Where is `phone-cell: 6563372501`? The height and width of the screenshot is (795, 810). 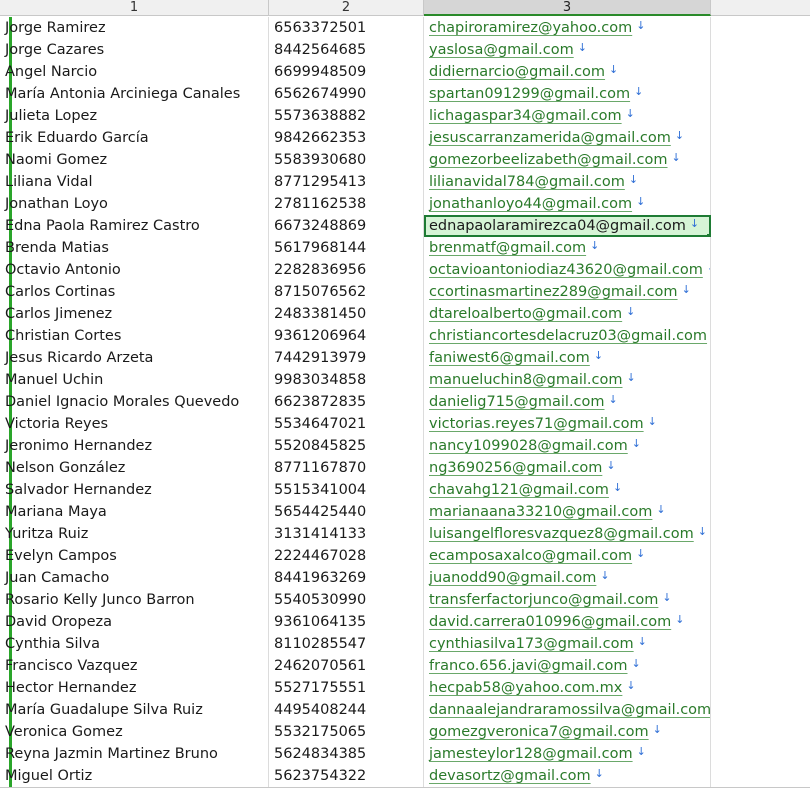 phone-cell: 6563372501 is located at coordinates (346, 28).